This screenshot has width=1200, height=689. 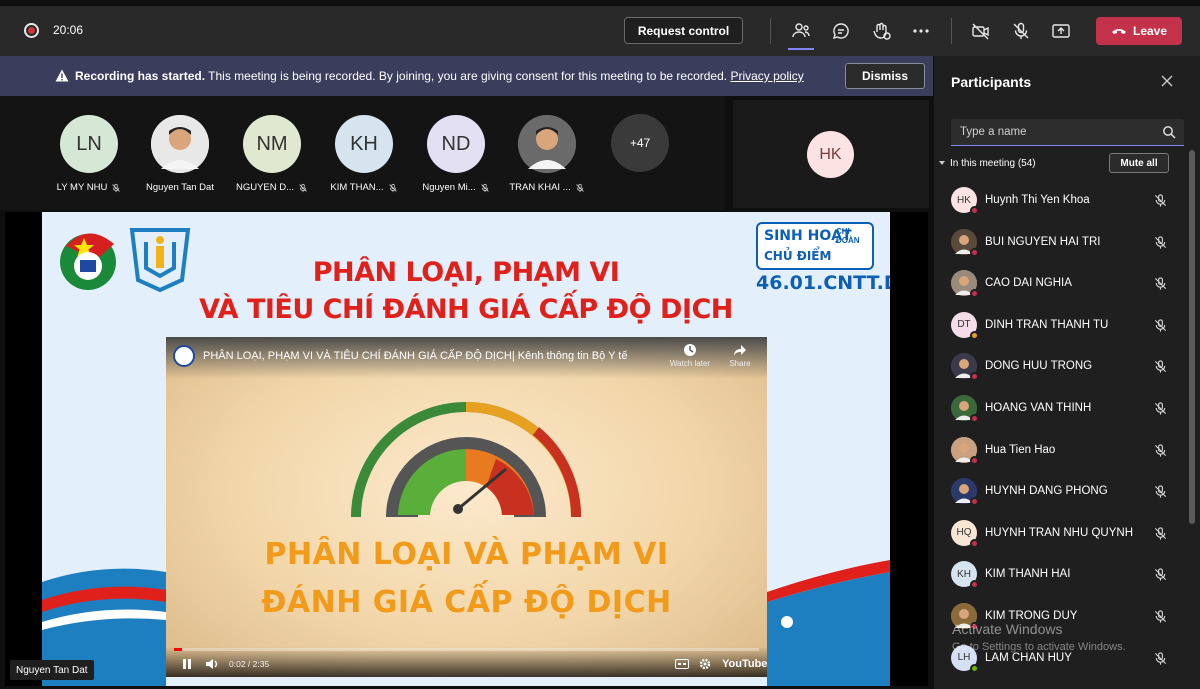 What do you see at coordinates (82, 187) in the screenshot?
I see `participant-name-text: LY MY NHU` at bounding box center [82, 187].